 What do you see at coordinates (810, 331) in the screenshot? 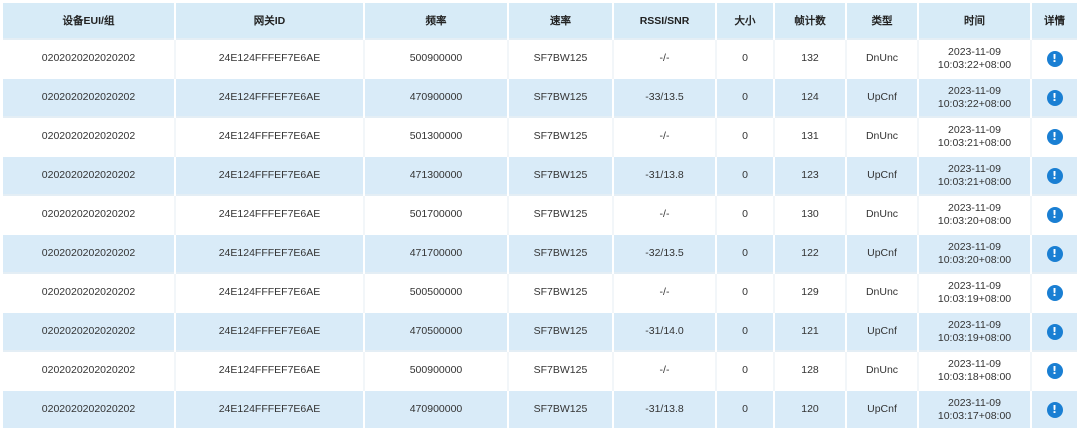
I see `cell-fcnt: 121` at bounding box center [810, 331].